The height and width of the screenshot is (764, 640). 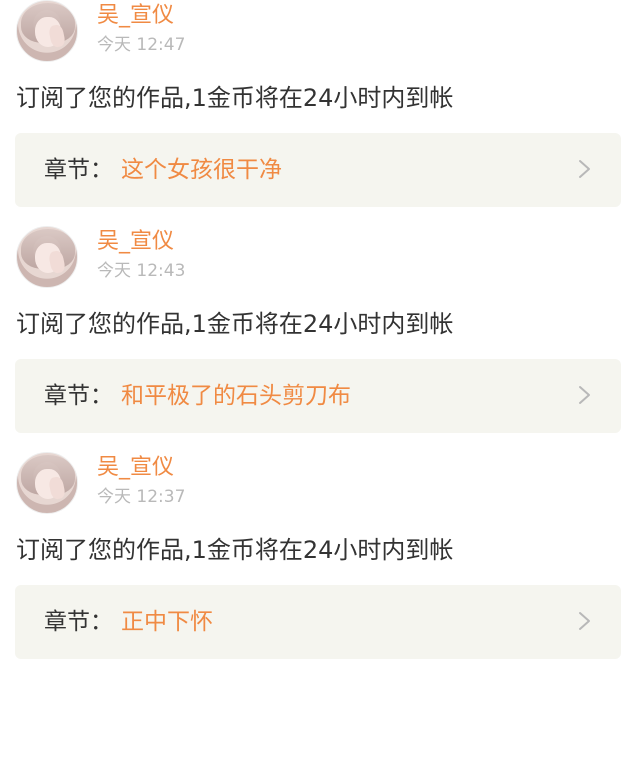 I want to click on timestamp: 今天 12:37, so click(x=141, y=497).